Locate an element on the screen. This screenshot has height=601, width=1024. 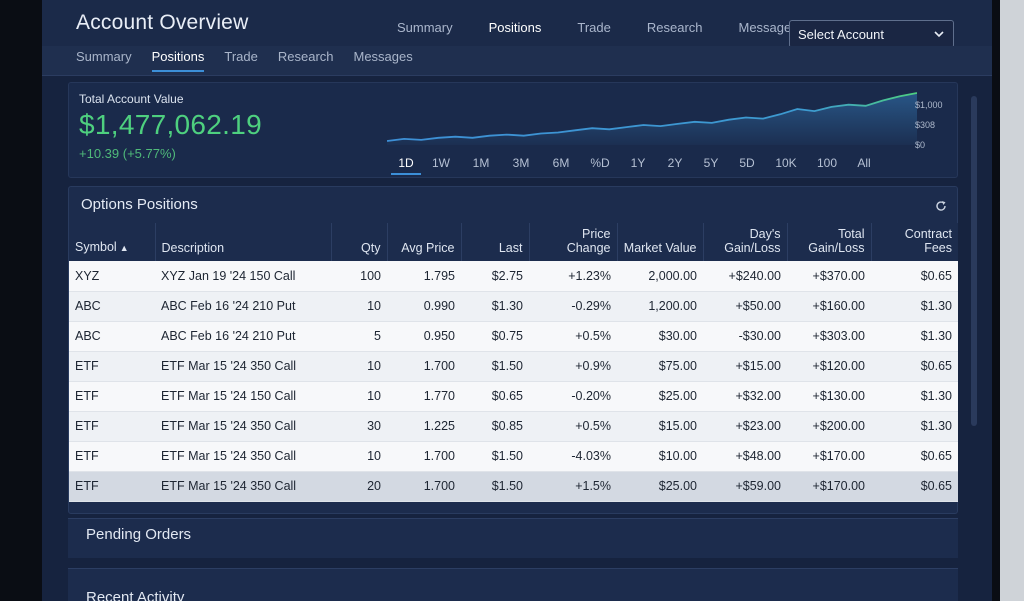
tab-research: Research is located at coordinates (306, 60).